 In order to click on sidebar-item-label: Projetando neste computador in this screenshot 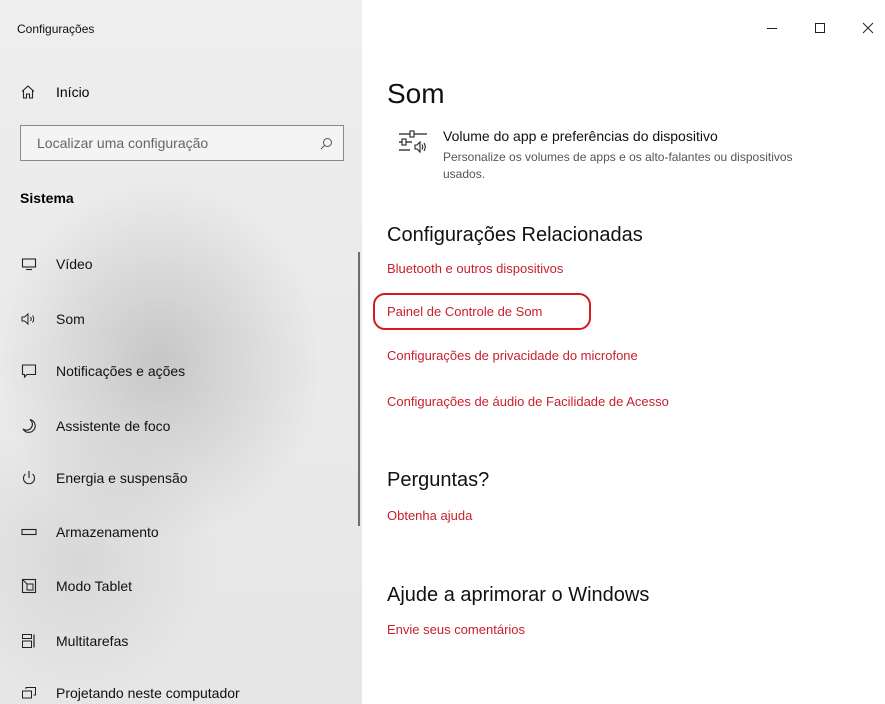, I will do `click(148, 693)`.